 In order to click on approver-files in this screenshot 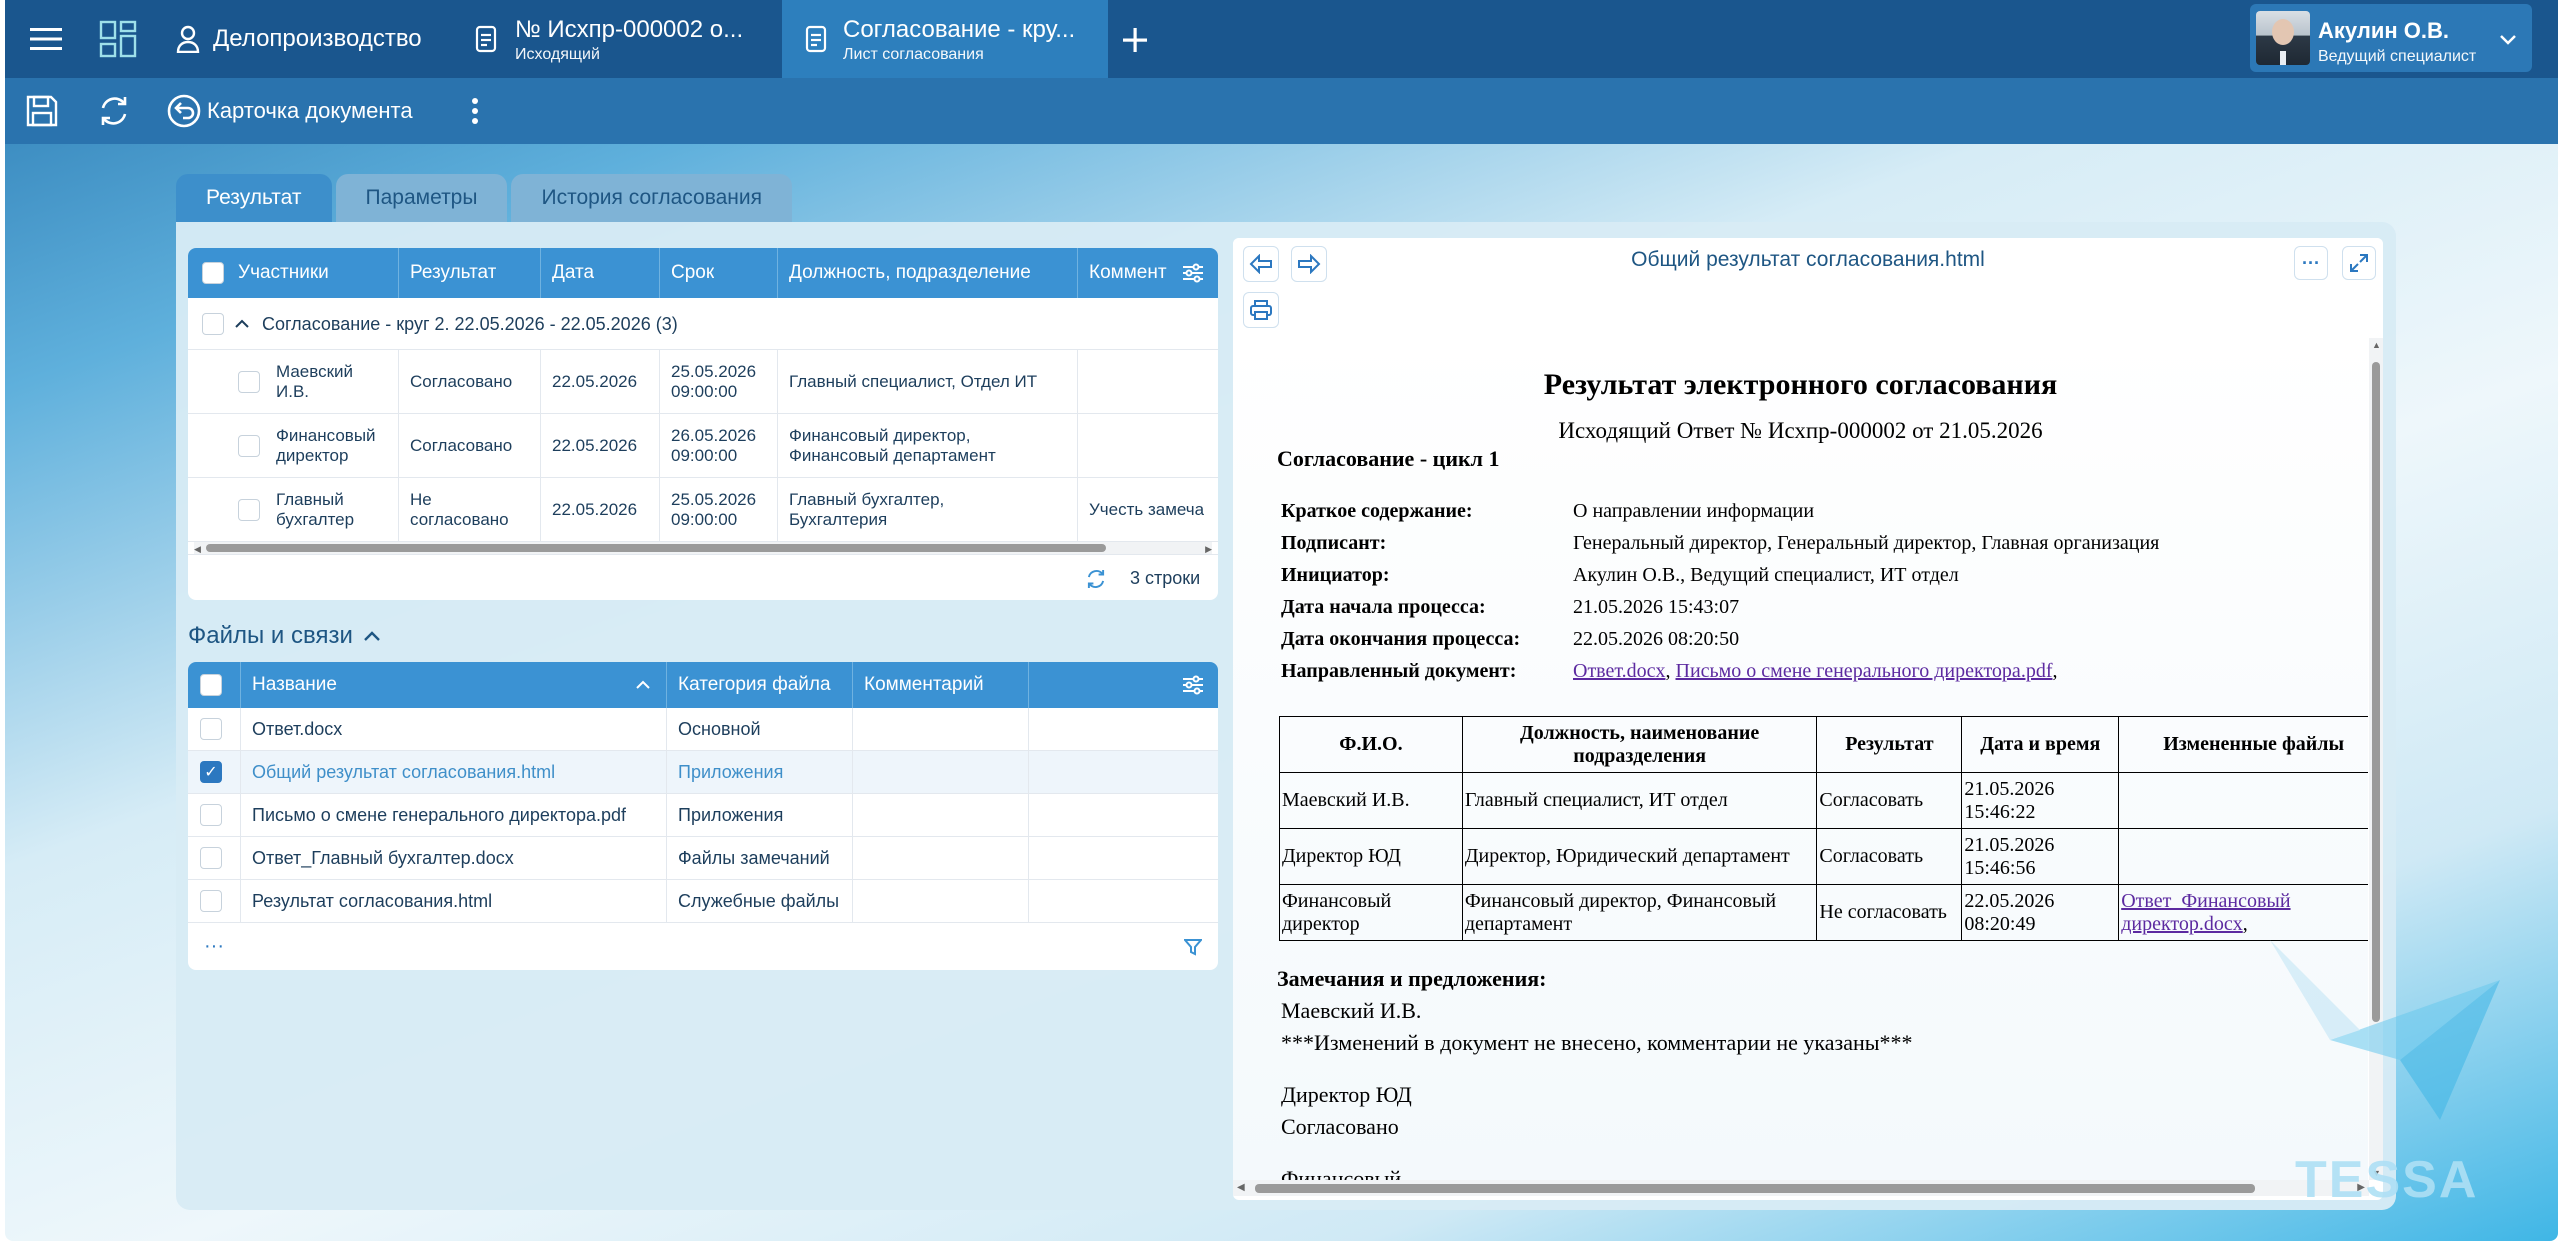, I will do `click(2243, 800)`.